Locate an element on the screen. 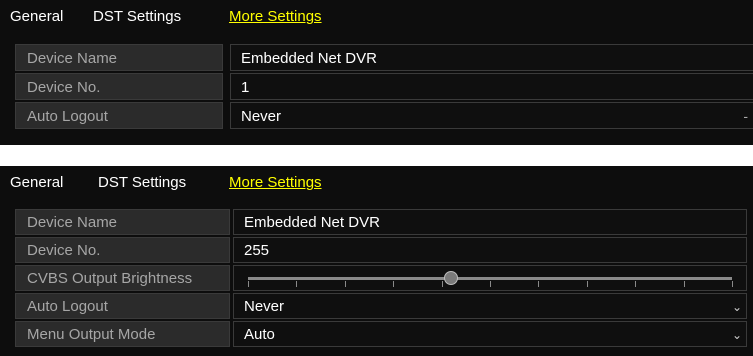 Image resolution: width=753 pixels, height=356 pixels. setting-row-menu-output-mode: Menu Output Mode Auto ⌄ is located at coordinates (384, 334).